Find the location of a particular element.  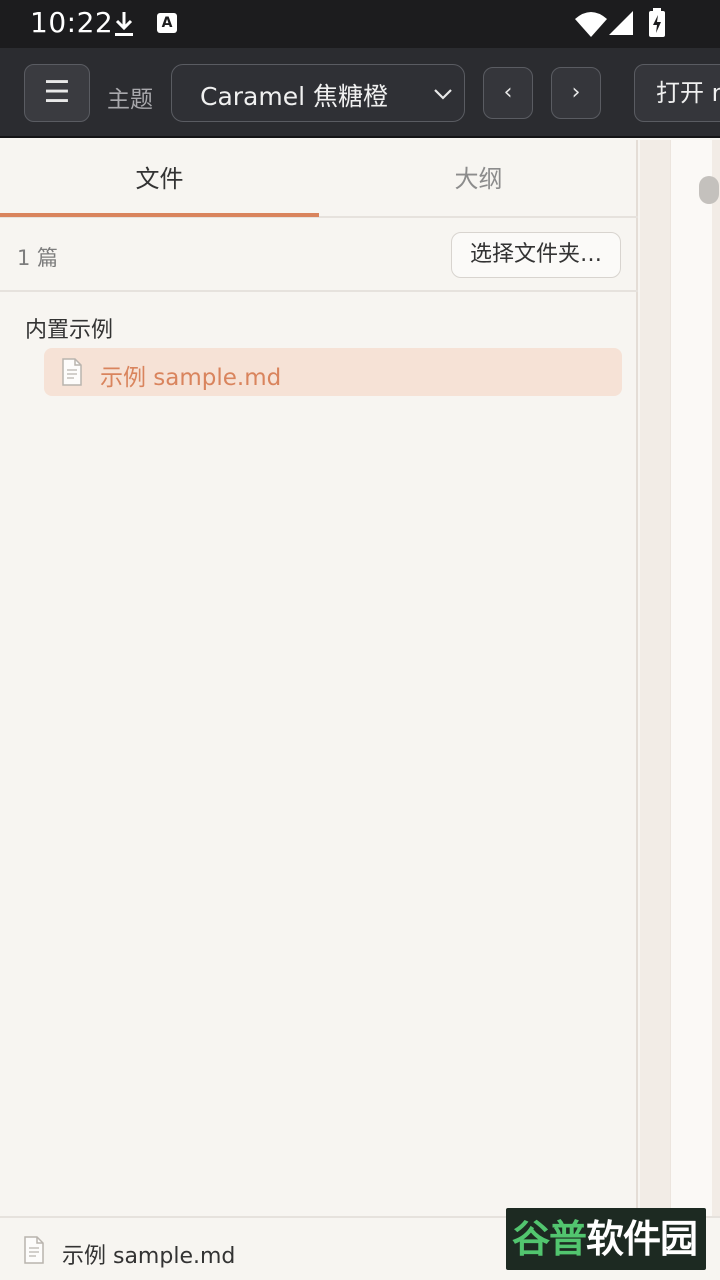

open-md-button: 打开 md is located at coordinates (677, 93).